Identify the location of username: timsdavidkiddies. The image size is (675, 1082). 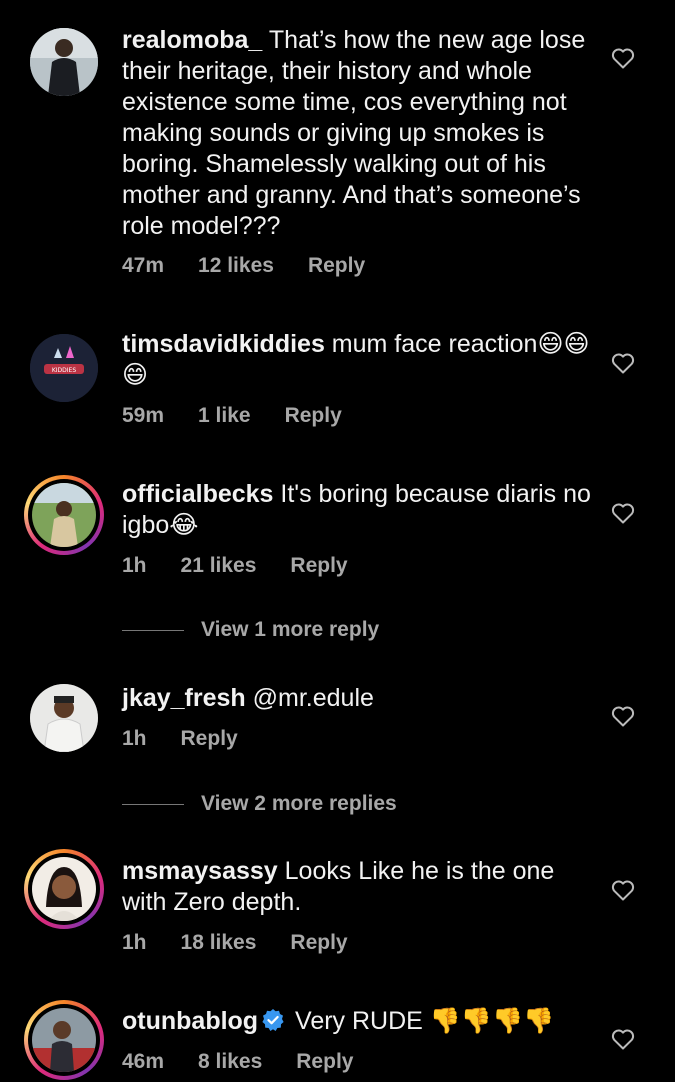
(223, 344).